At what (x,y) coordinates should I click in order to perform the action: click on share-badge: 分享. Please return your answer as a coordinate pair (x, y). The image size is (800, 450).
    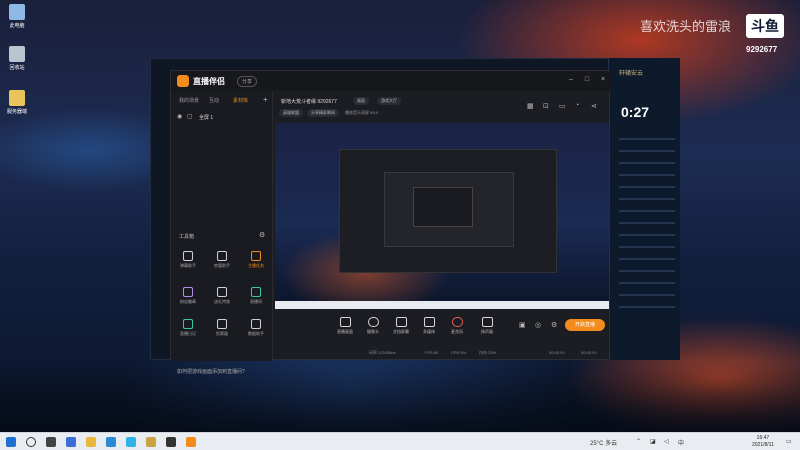
    Looking at the image, I should click on (247, 81).